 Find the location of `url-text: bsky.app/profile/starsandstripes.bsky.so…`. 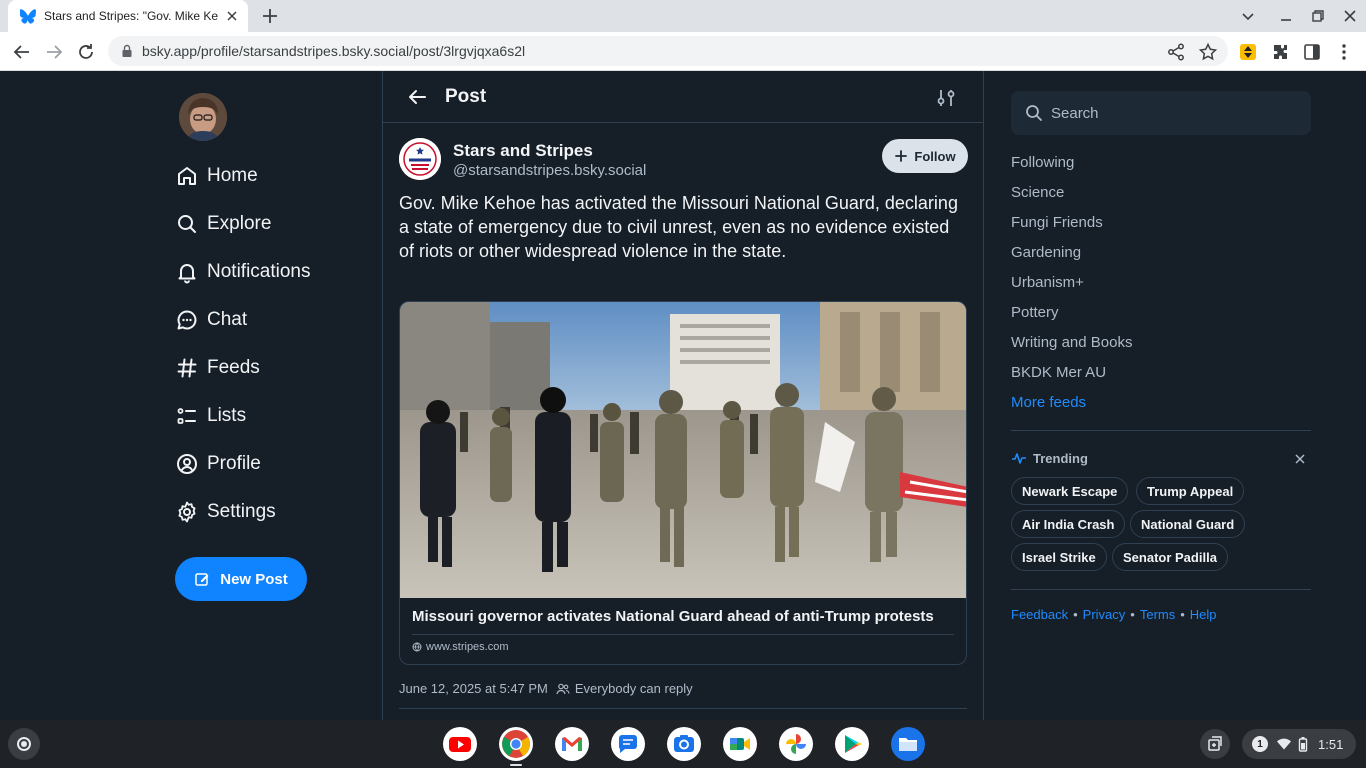

url-text: bsky.app/profile/starsandstripes.bsky.so… is located at coordinates (334, 51).